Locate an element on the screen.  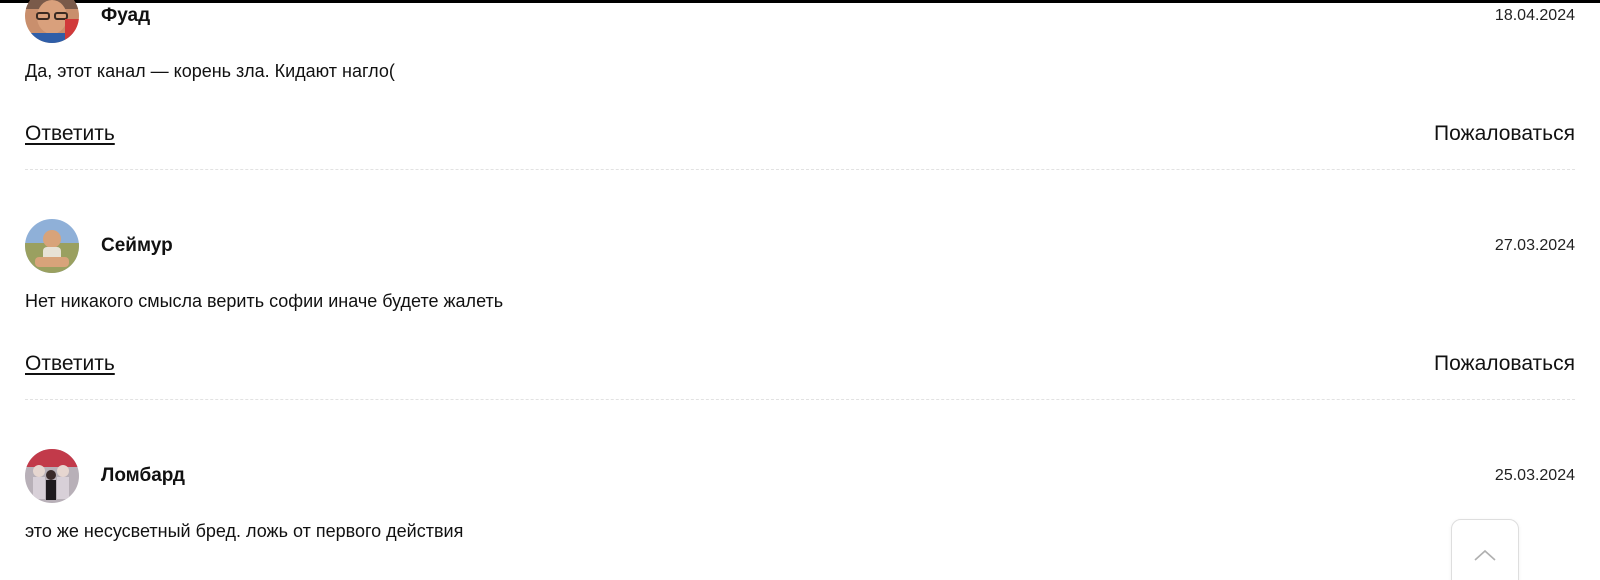
comment-author: Фуад is located at coordinates (126, 15).